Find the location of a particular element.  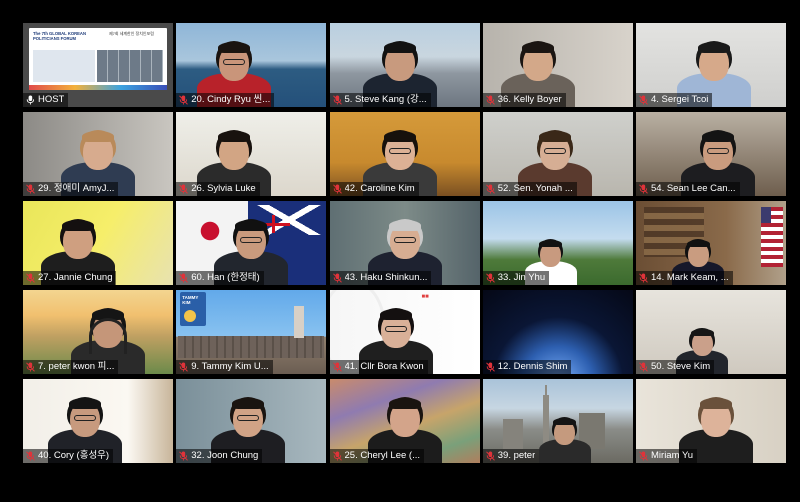

participant-name: HOST is located at coordinates (51, 99).